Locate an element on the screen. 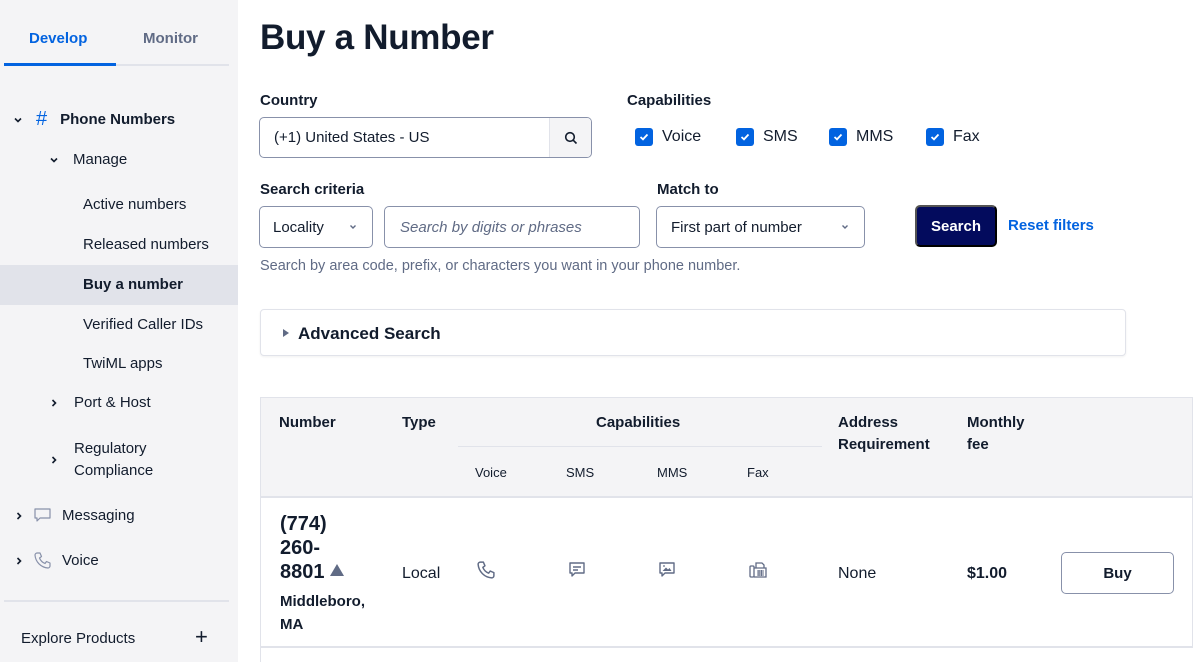  match-to-label: Match to is located at coordinates (688, 189).